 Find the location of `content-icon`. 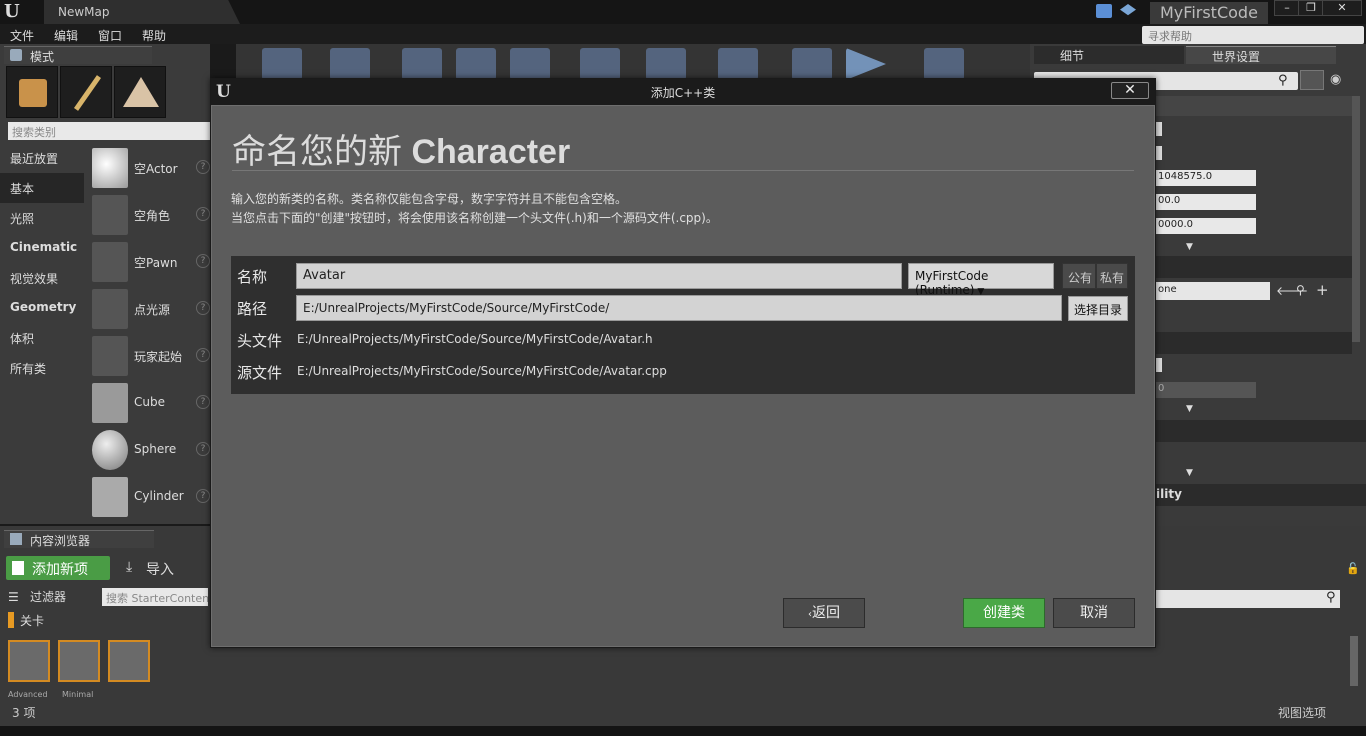

content-icon is located at coordinates (422, 64).